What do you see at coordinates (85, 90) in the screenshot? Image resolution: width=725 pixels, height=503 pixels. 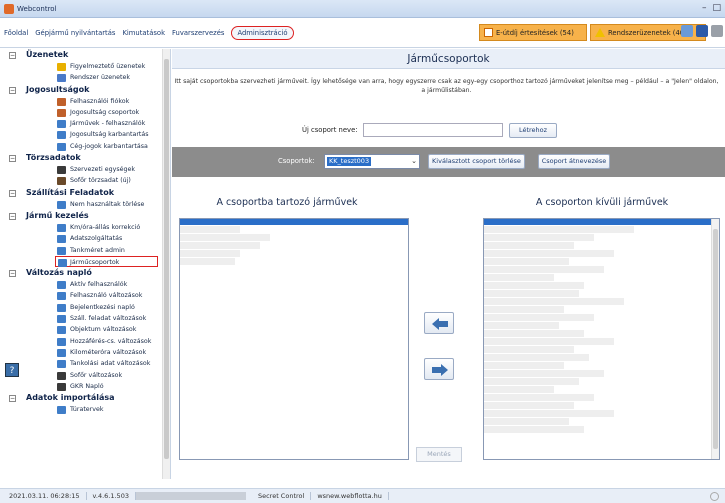 I see `sidebar-section: − Jogosultságok` at bounding box center [85, 90].